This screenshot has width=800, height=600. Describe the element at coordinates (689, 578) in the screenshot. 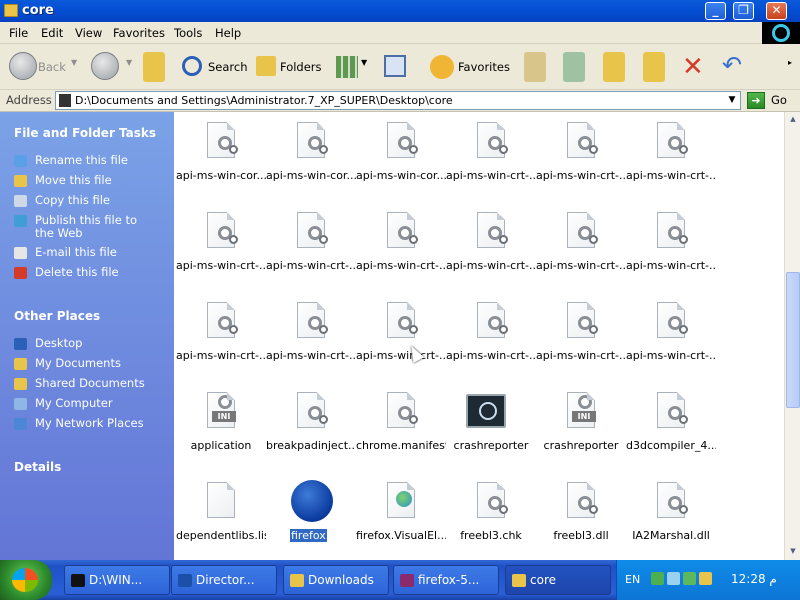

I see `safely-remove-icon` at that location.